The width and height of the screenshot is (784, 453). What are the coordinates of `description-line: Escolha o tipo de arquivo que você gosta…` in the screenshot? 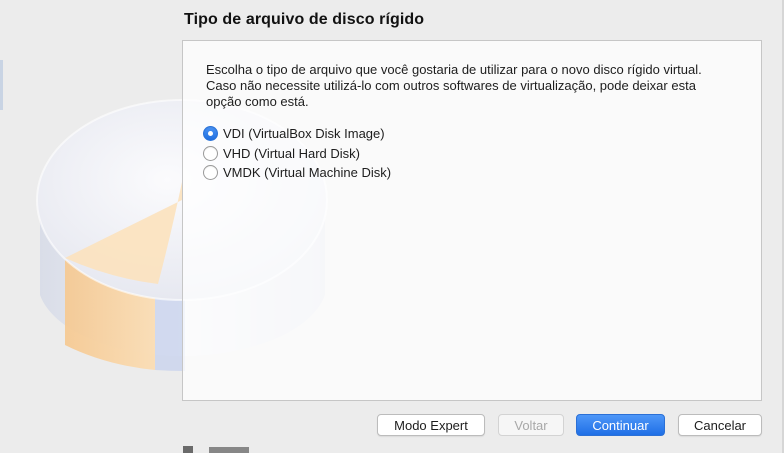 It's located at (454, 69).